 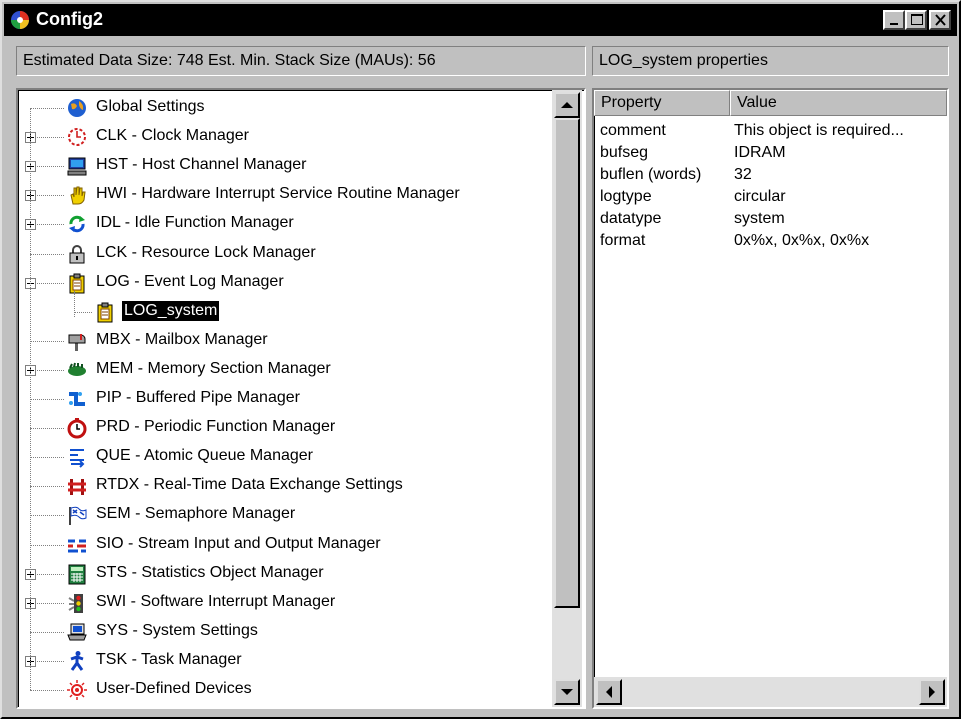 I want to click on tree-item: SWI - Software Interrupt Manager, so click(x=283, y=603).